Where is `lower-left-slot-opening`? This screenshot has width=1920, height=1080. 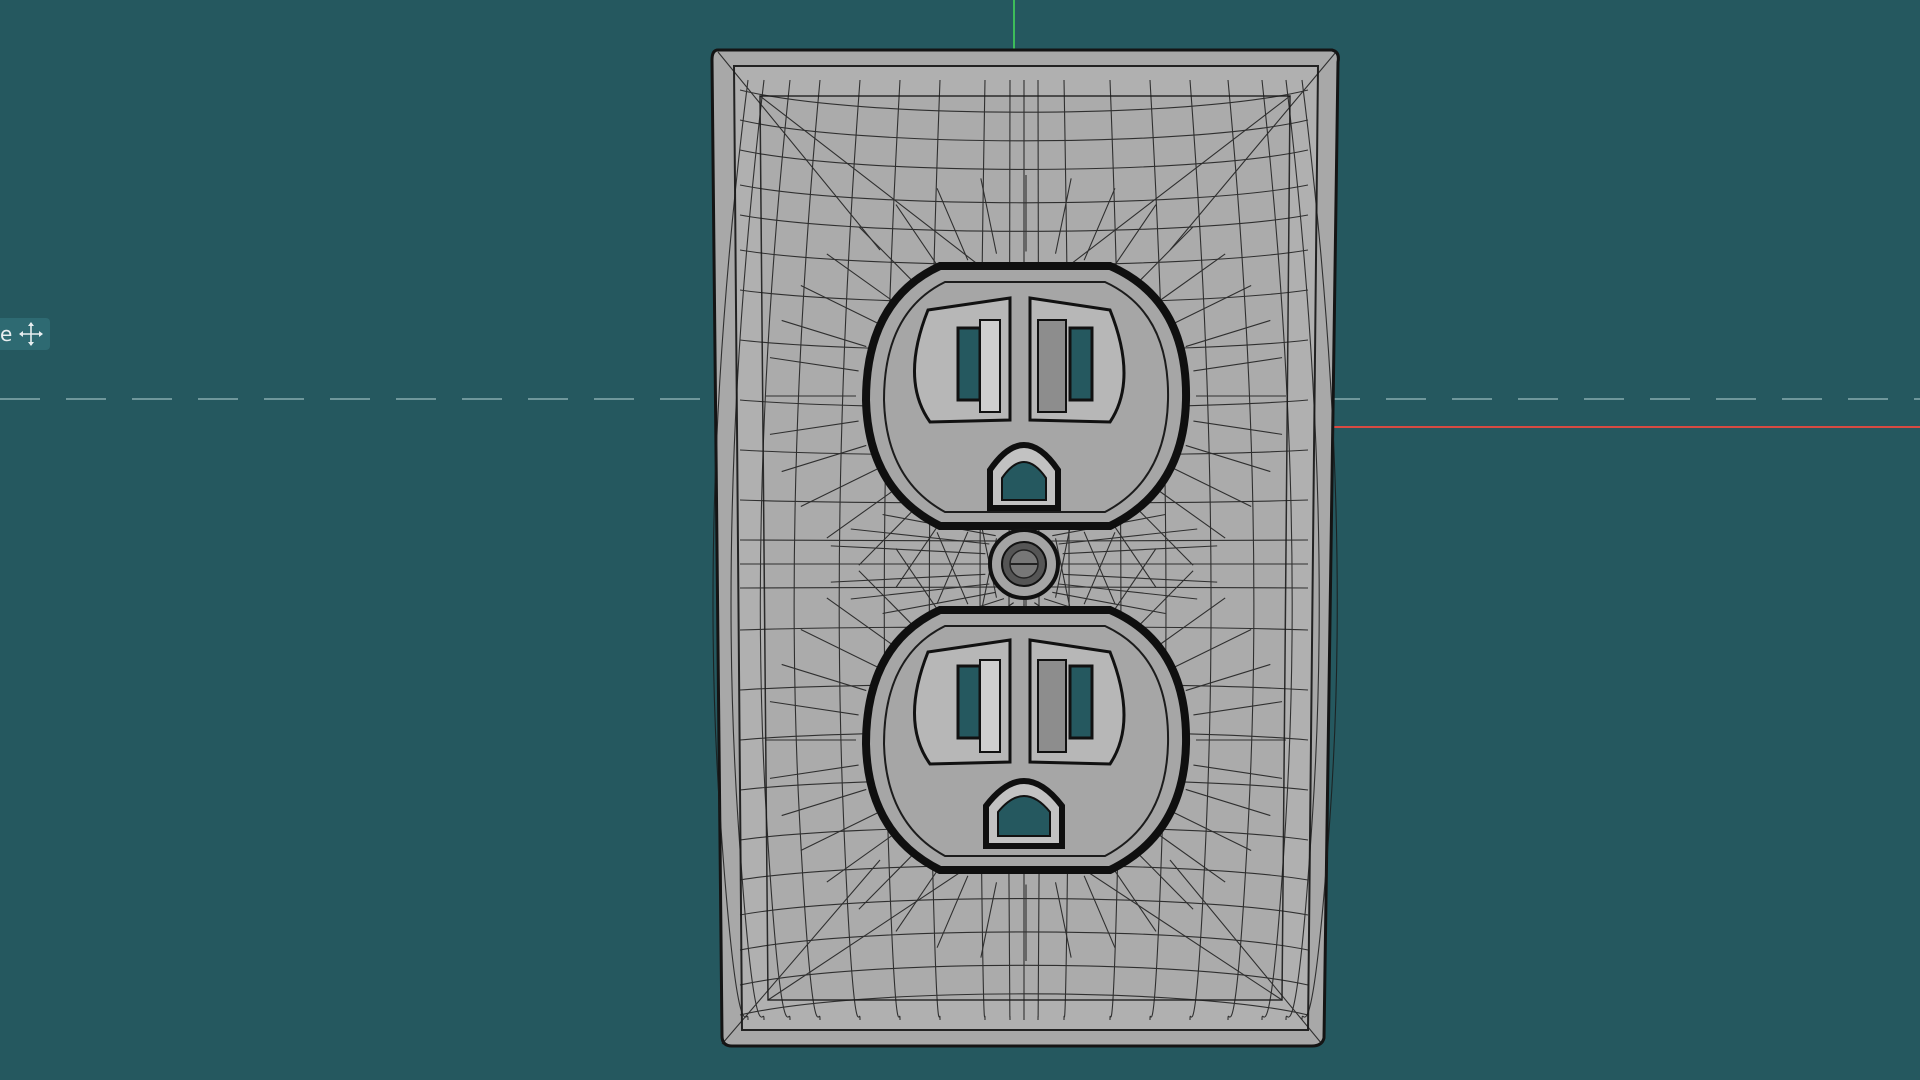
lower-left-slot-opening is located at coordinates (969, 702).